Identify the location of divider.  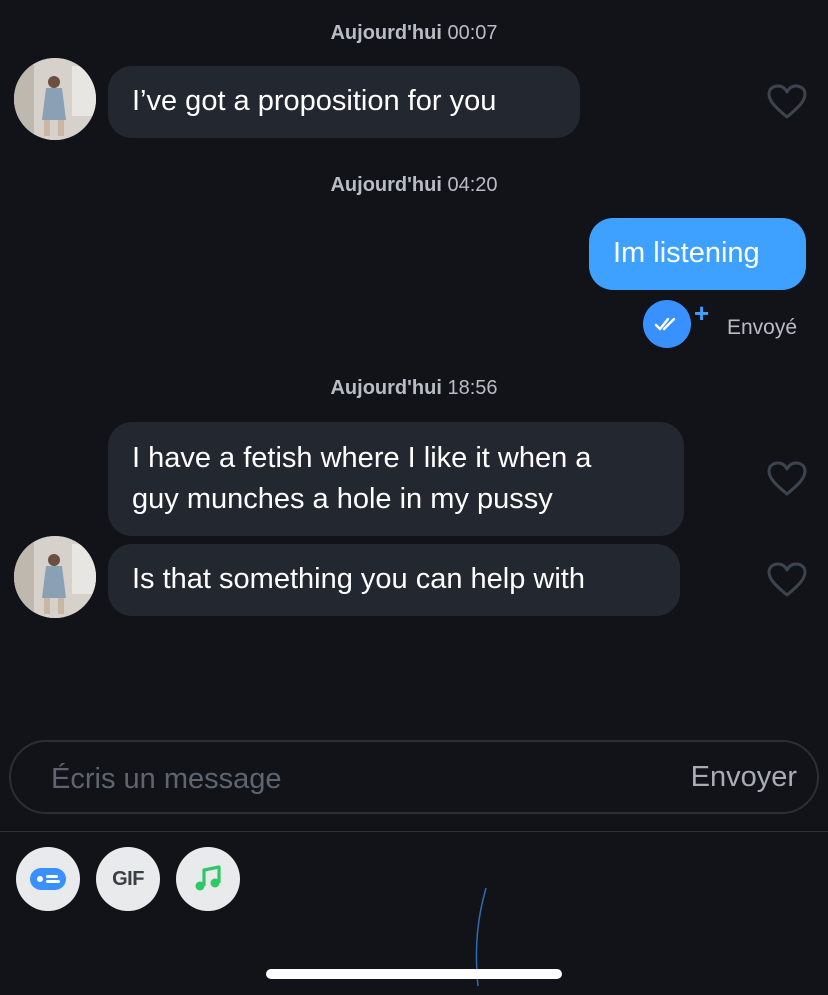
(414, 831).